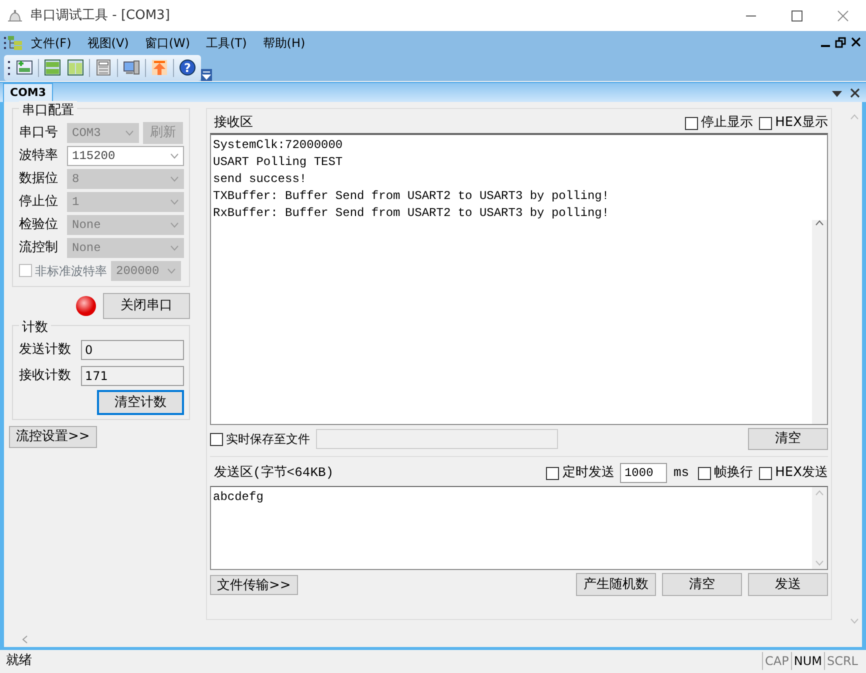 This screenshot has height=673, width=866. I want to click on tab: COM3, so click(28, 92).